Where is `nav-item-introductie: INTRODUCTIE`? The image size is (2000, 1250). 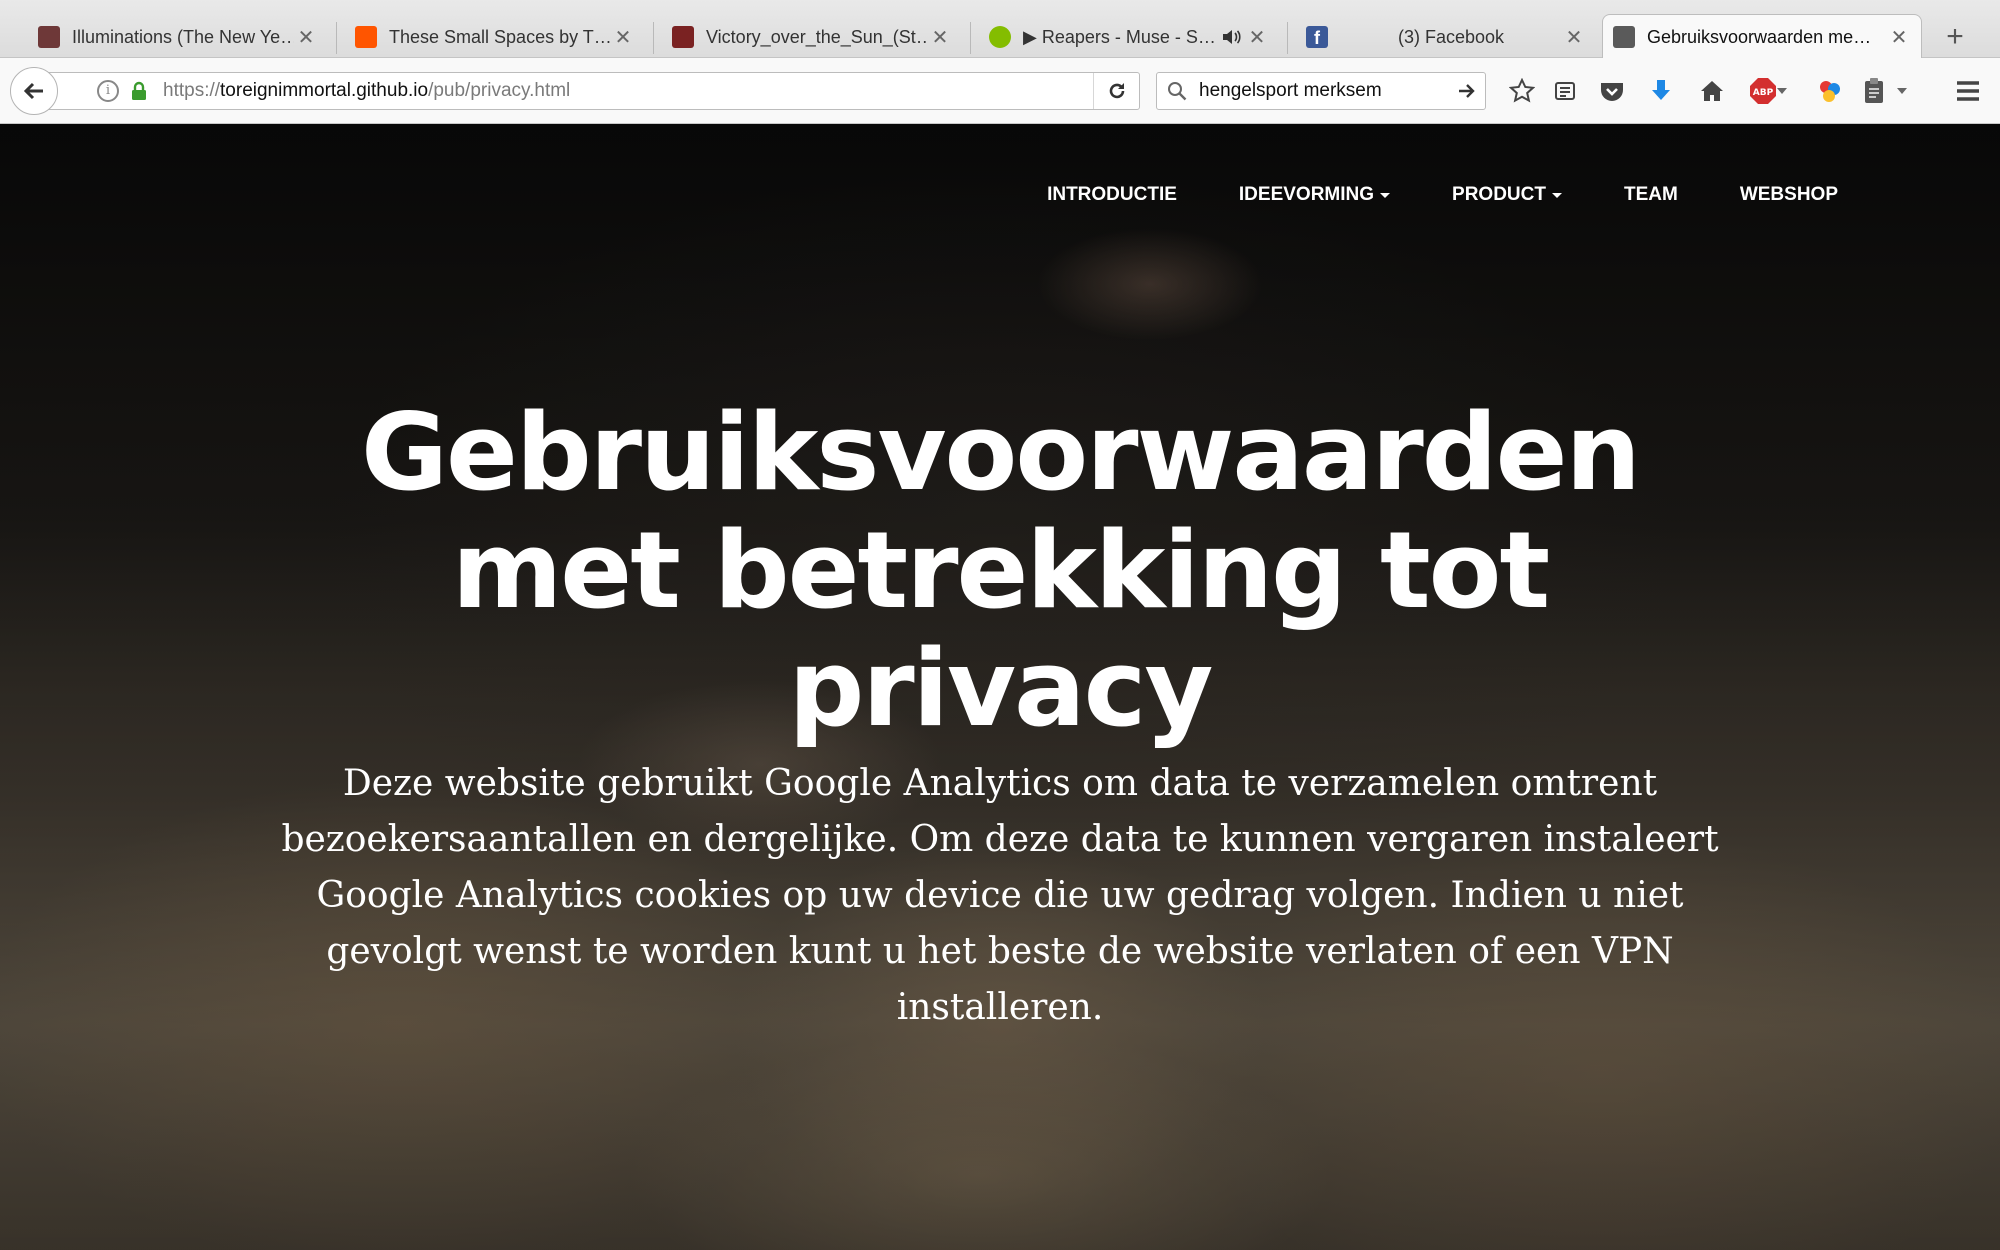 nav-item-introductie: INTRODUCTIE is located at coordinates (1112, 195).